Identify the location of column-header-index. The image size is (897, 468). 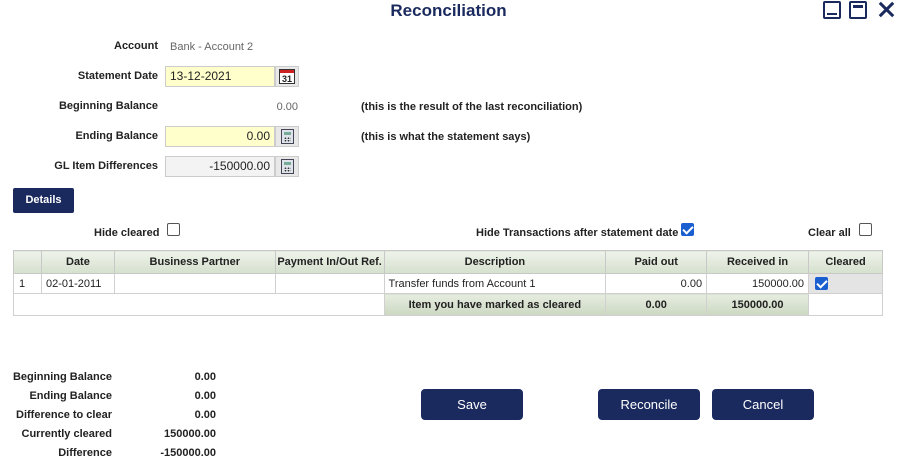
(27, 262).